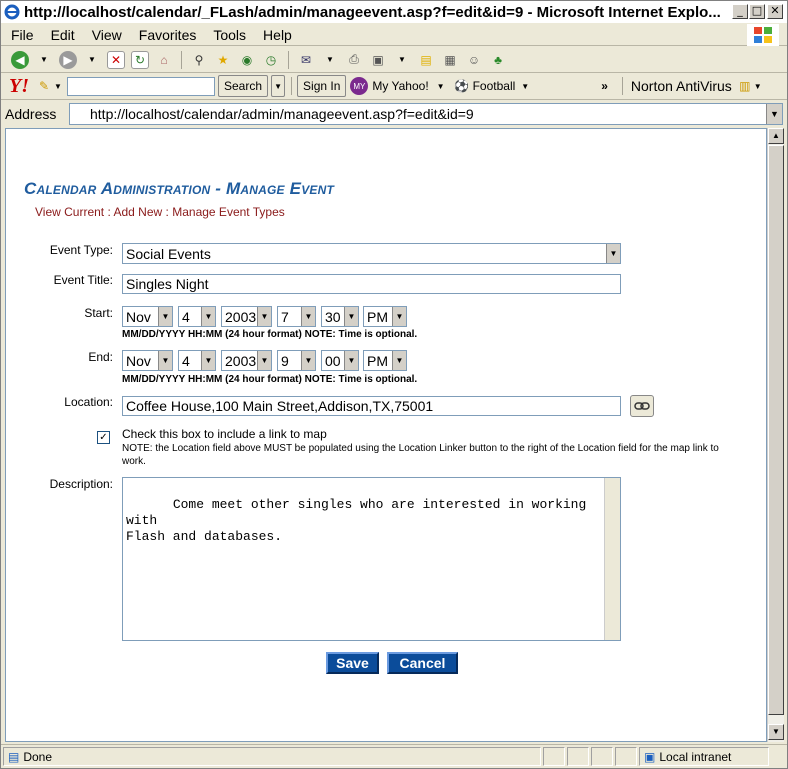  I want to click on end-year-select: 2003 ▼, so click(246, 360).